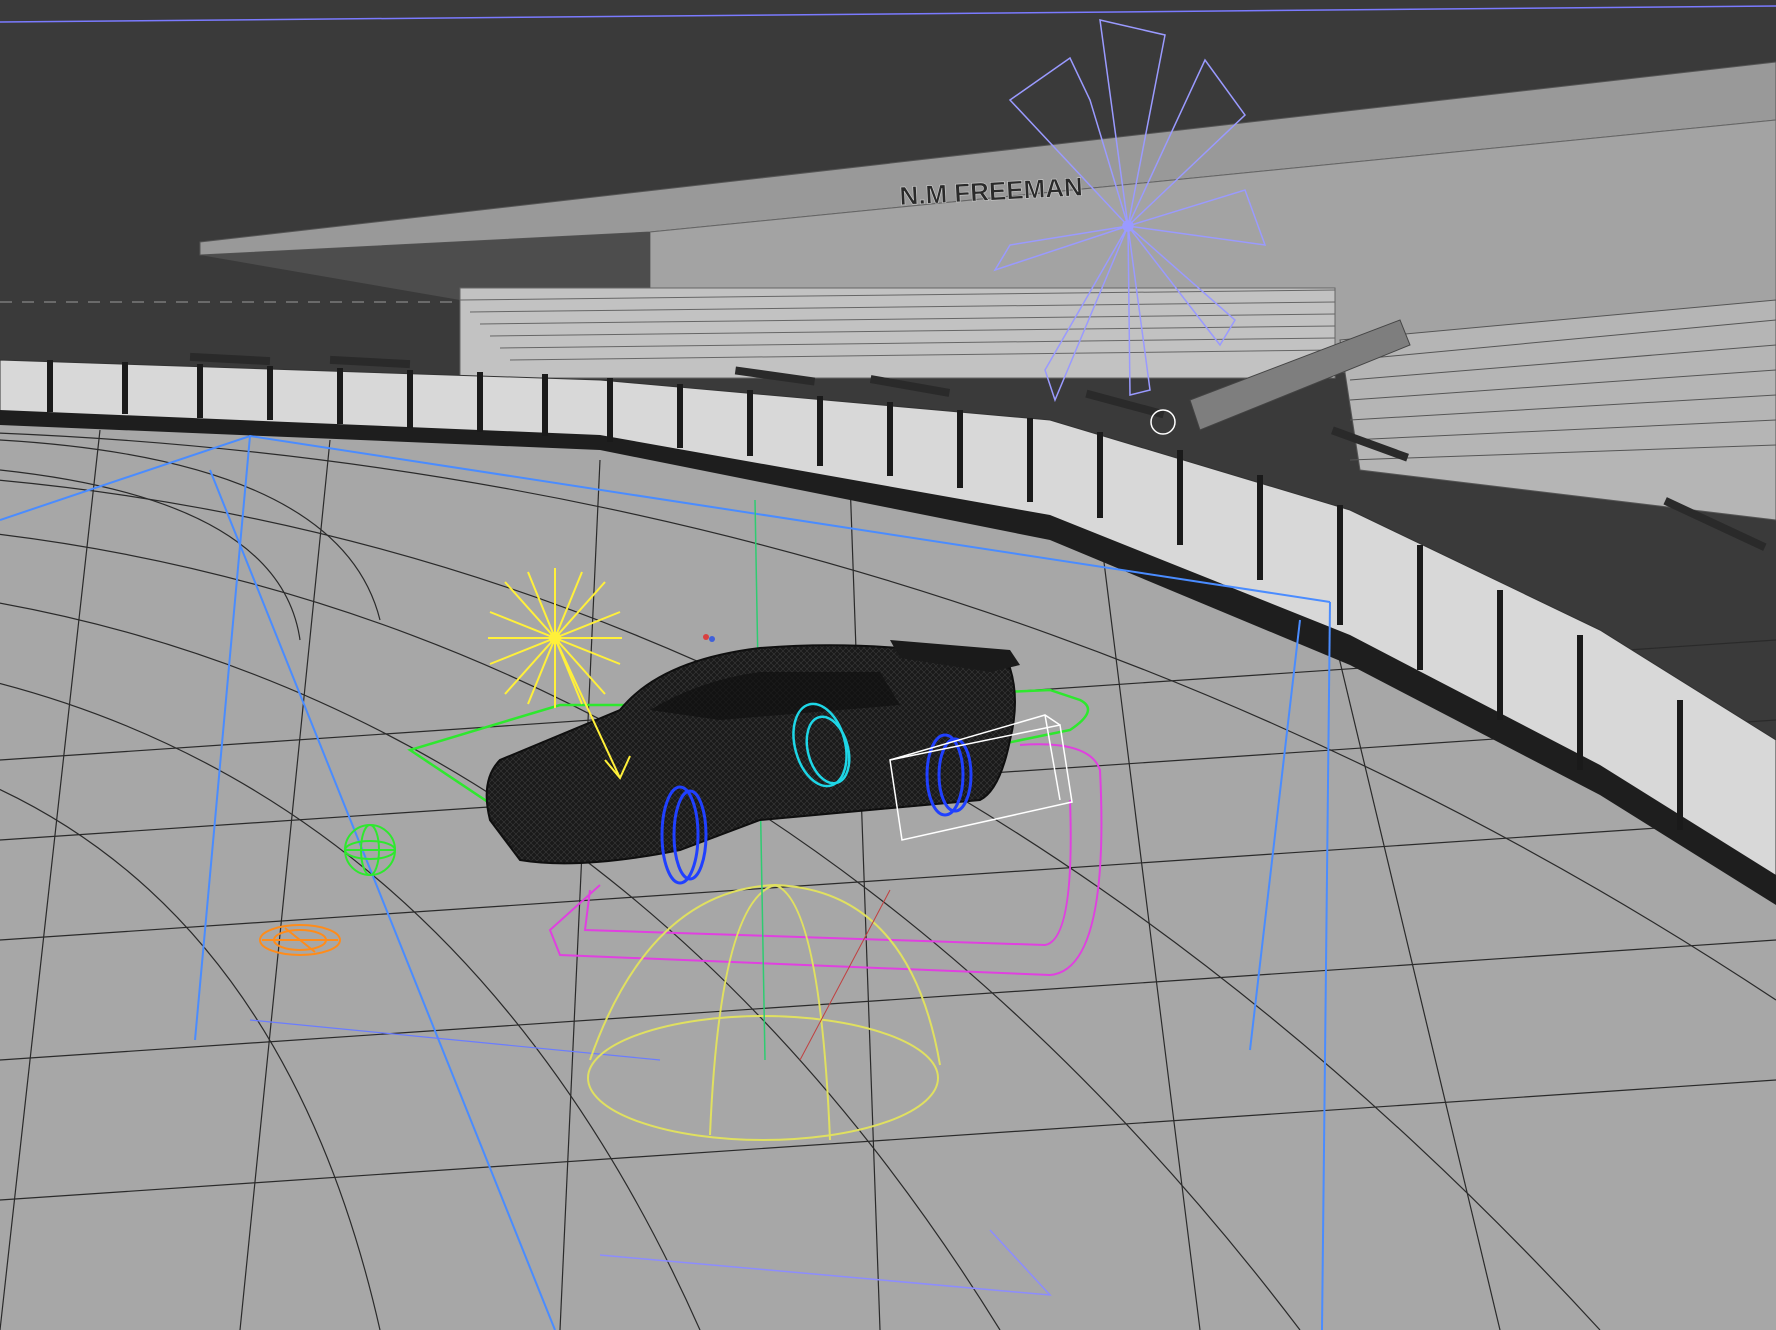 Image resolution: width=1776 pixels, height=1330 pixels. I want to click on grandstand-seating-left, so click(897, 333).